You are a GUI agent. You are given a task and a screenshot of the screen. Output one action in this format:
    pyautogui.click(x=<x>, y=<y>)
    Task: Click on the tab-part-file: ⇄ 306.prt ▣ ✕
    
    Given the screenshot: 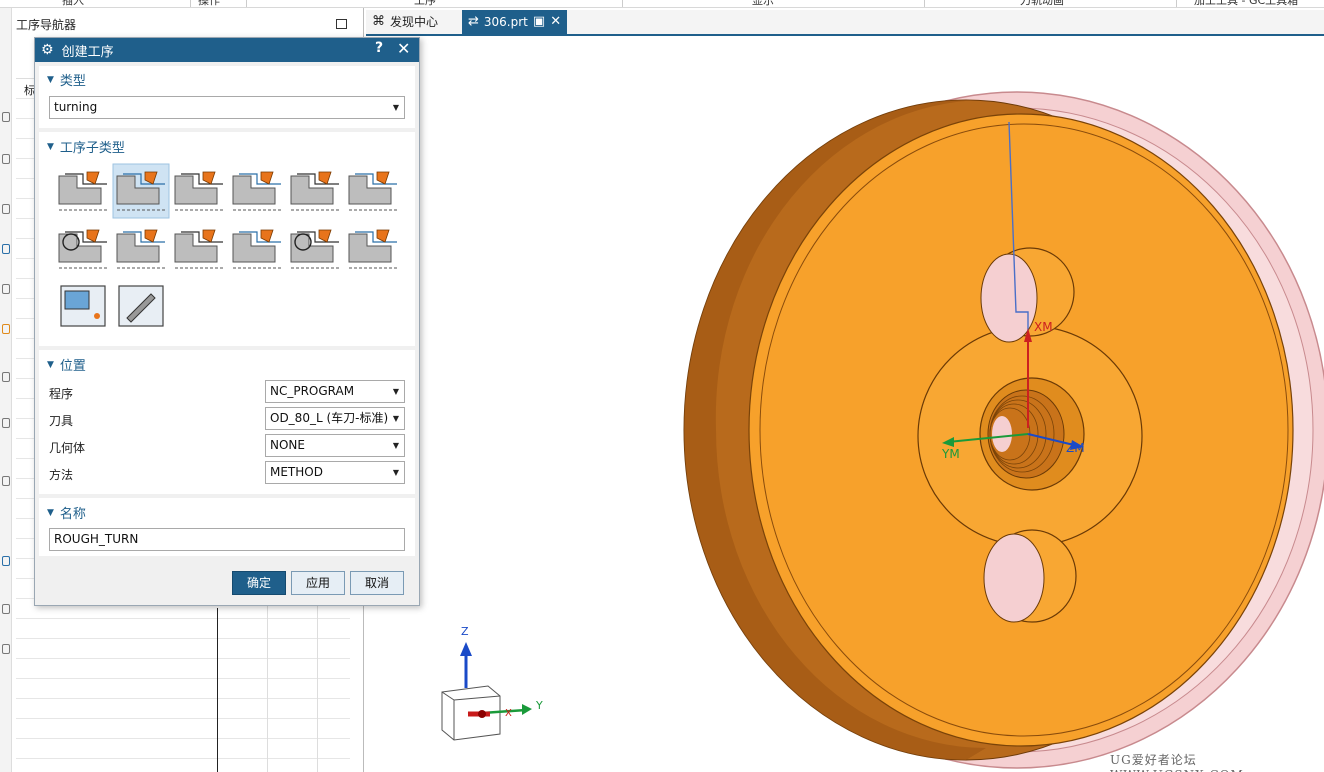 What is the action you would take?
    pyautogui.click(x=515, y=22)
    